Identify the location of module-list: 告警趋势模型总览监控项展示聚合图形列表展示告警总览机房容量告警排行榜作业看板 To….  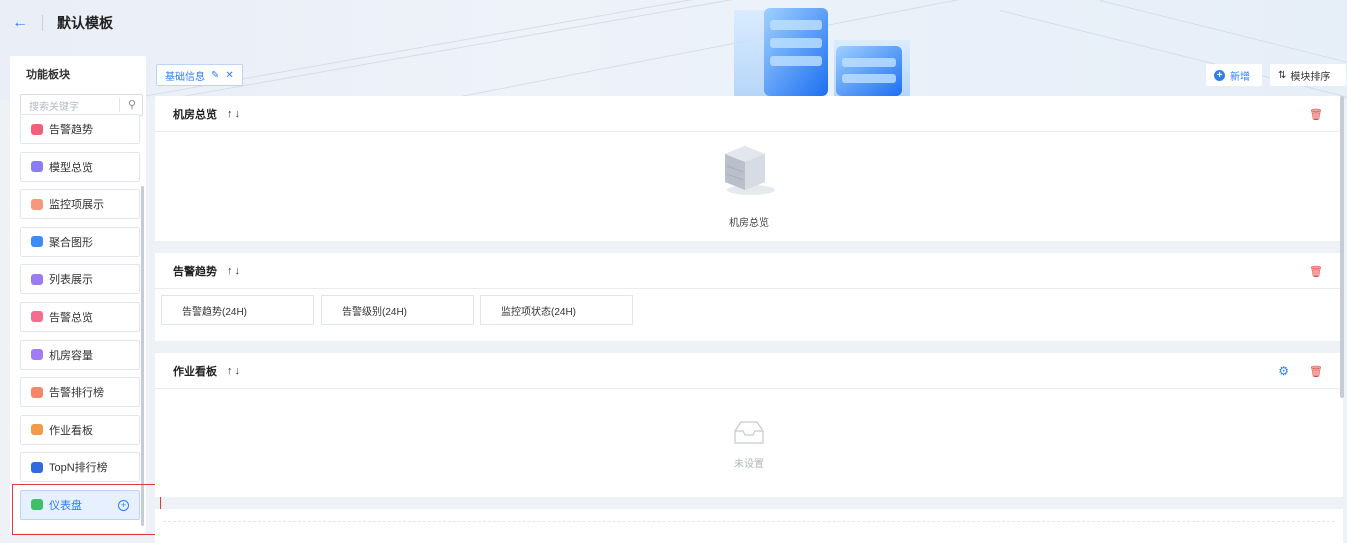
(80, 321).